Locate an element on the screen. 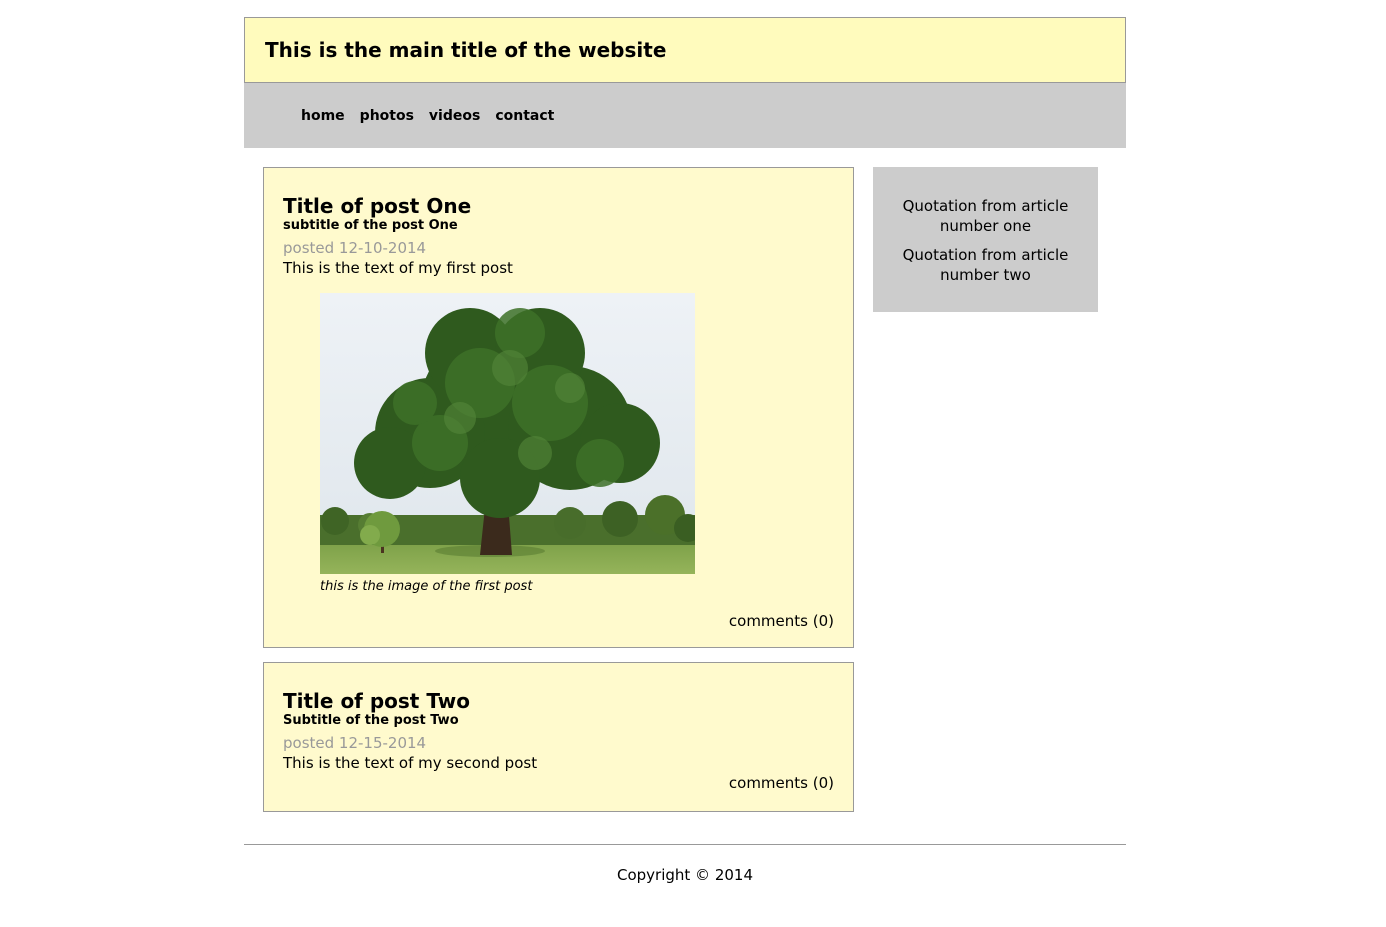  nav-link-contact: contact is located at coordinates (524, 116).